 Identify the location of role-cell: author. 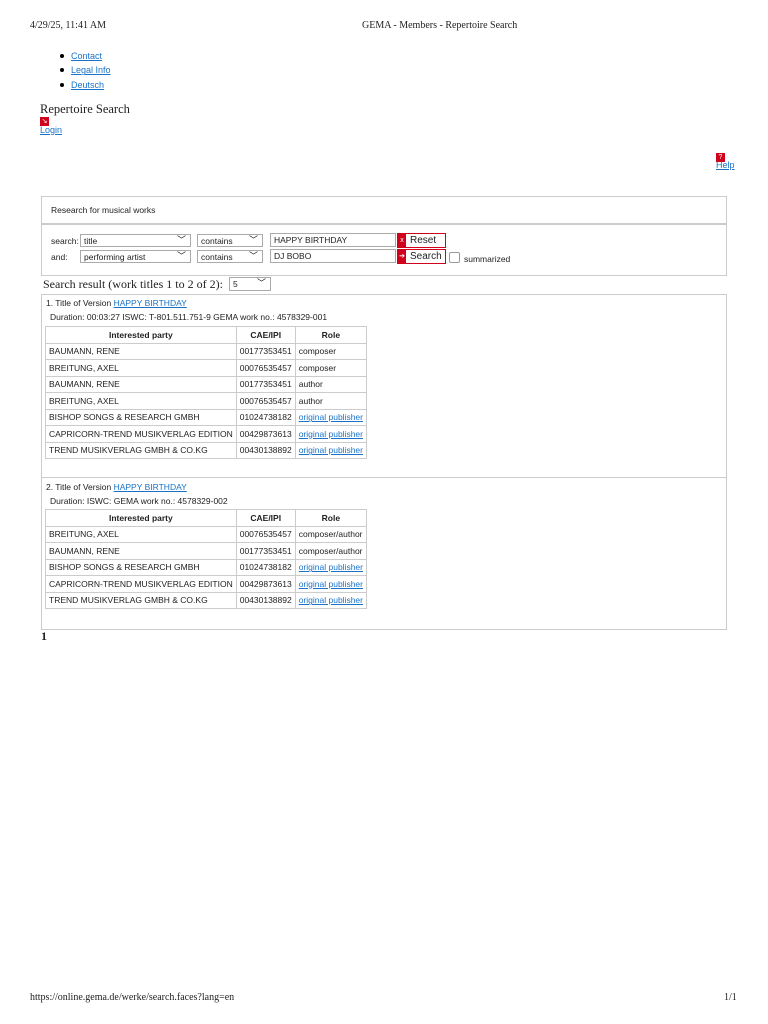
(331, 384).